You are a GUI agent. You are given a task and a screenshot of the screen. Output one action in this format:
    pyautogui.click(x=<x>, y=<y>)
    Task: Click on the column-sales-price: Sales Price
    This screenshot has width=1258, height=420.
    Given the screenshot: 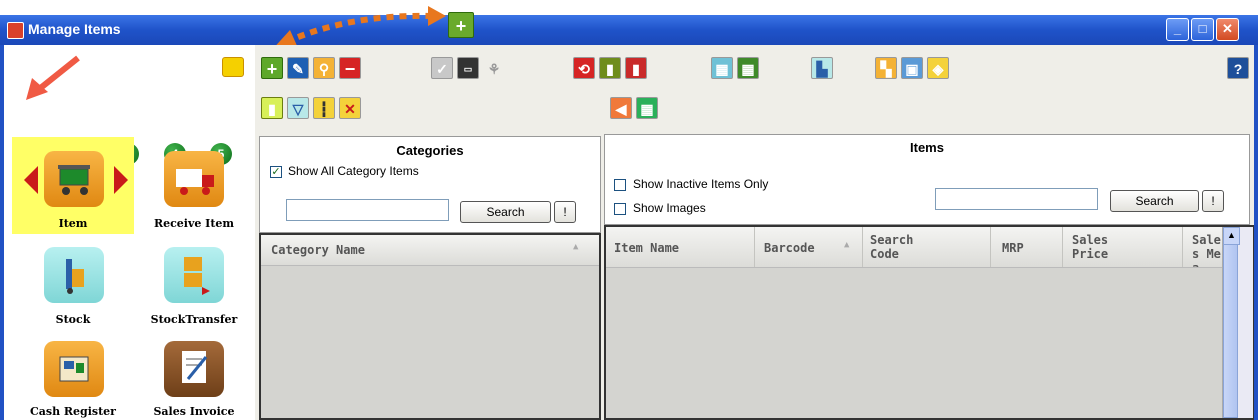 What is the action you would take?
    pyautogui.click(x=1107, y=247)
    